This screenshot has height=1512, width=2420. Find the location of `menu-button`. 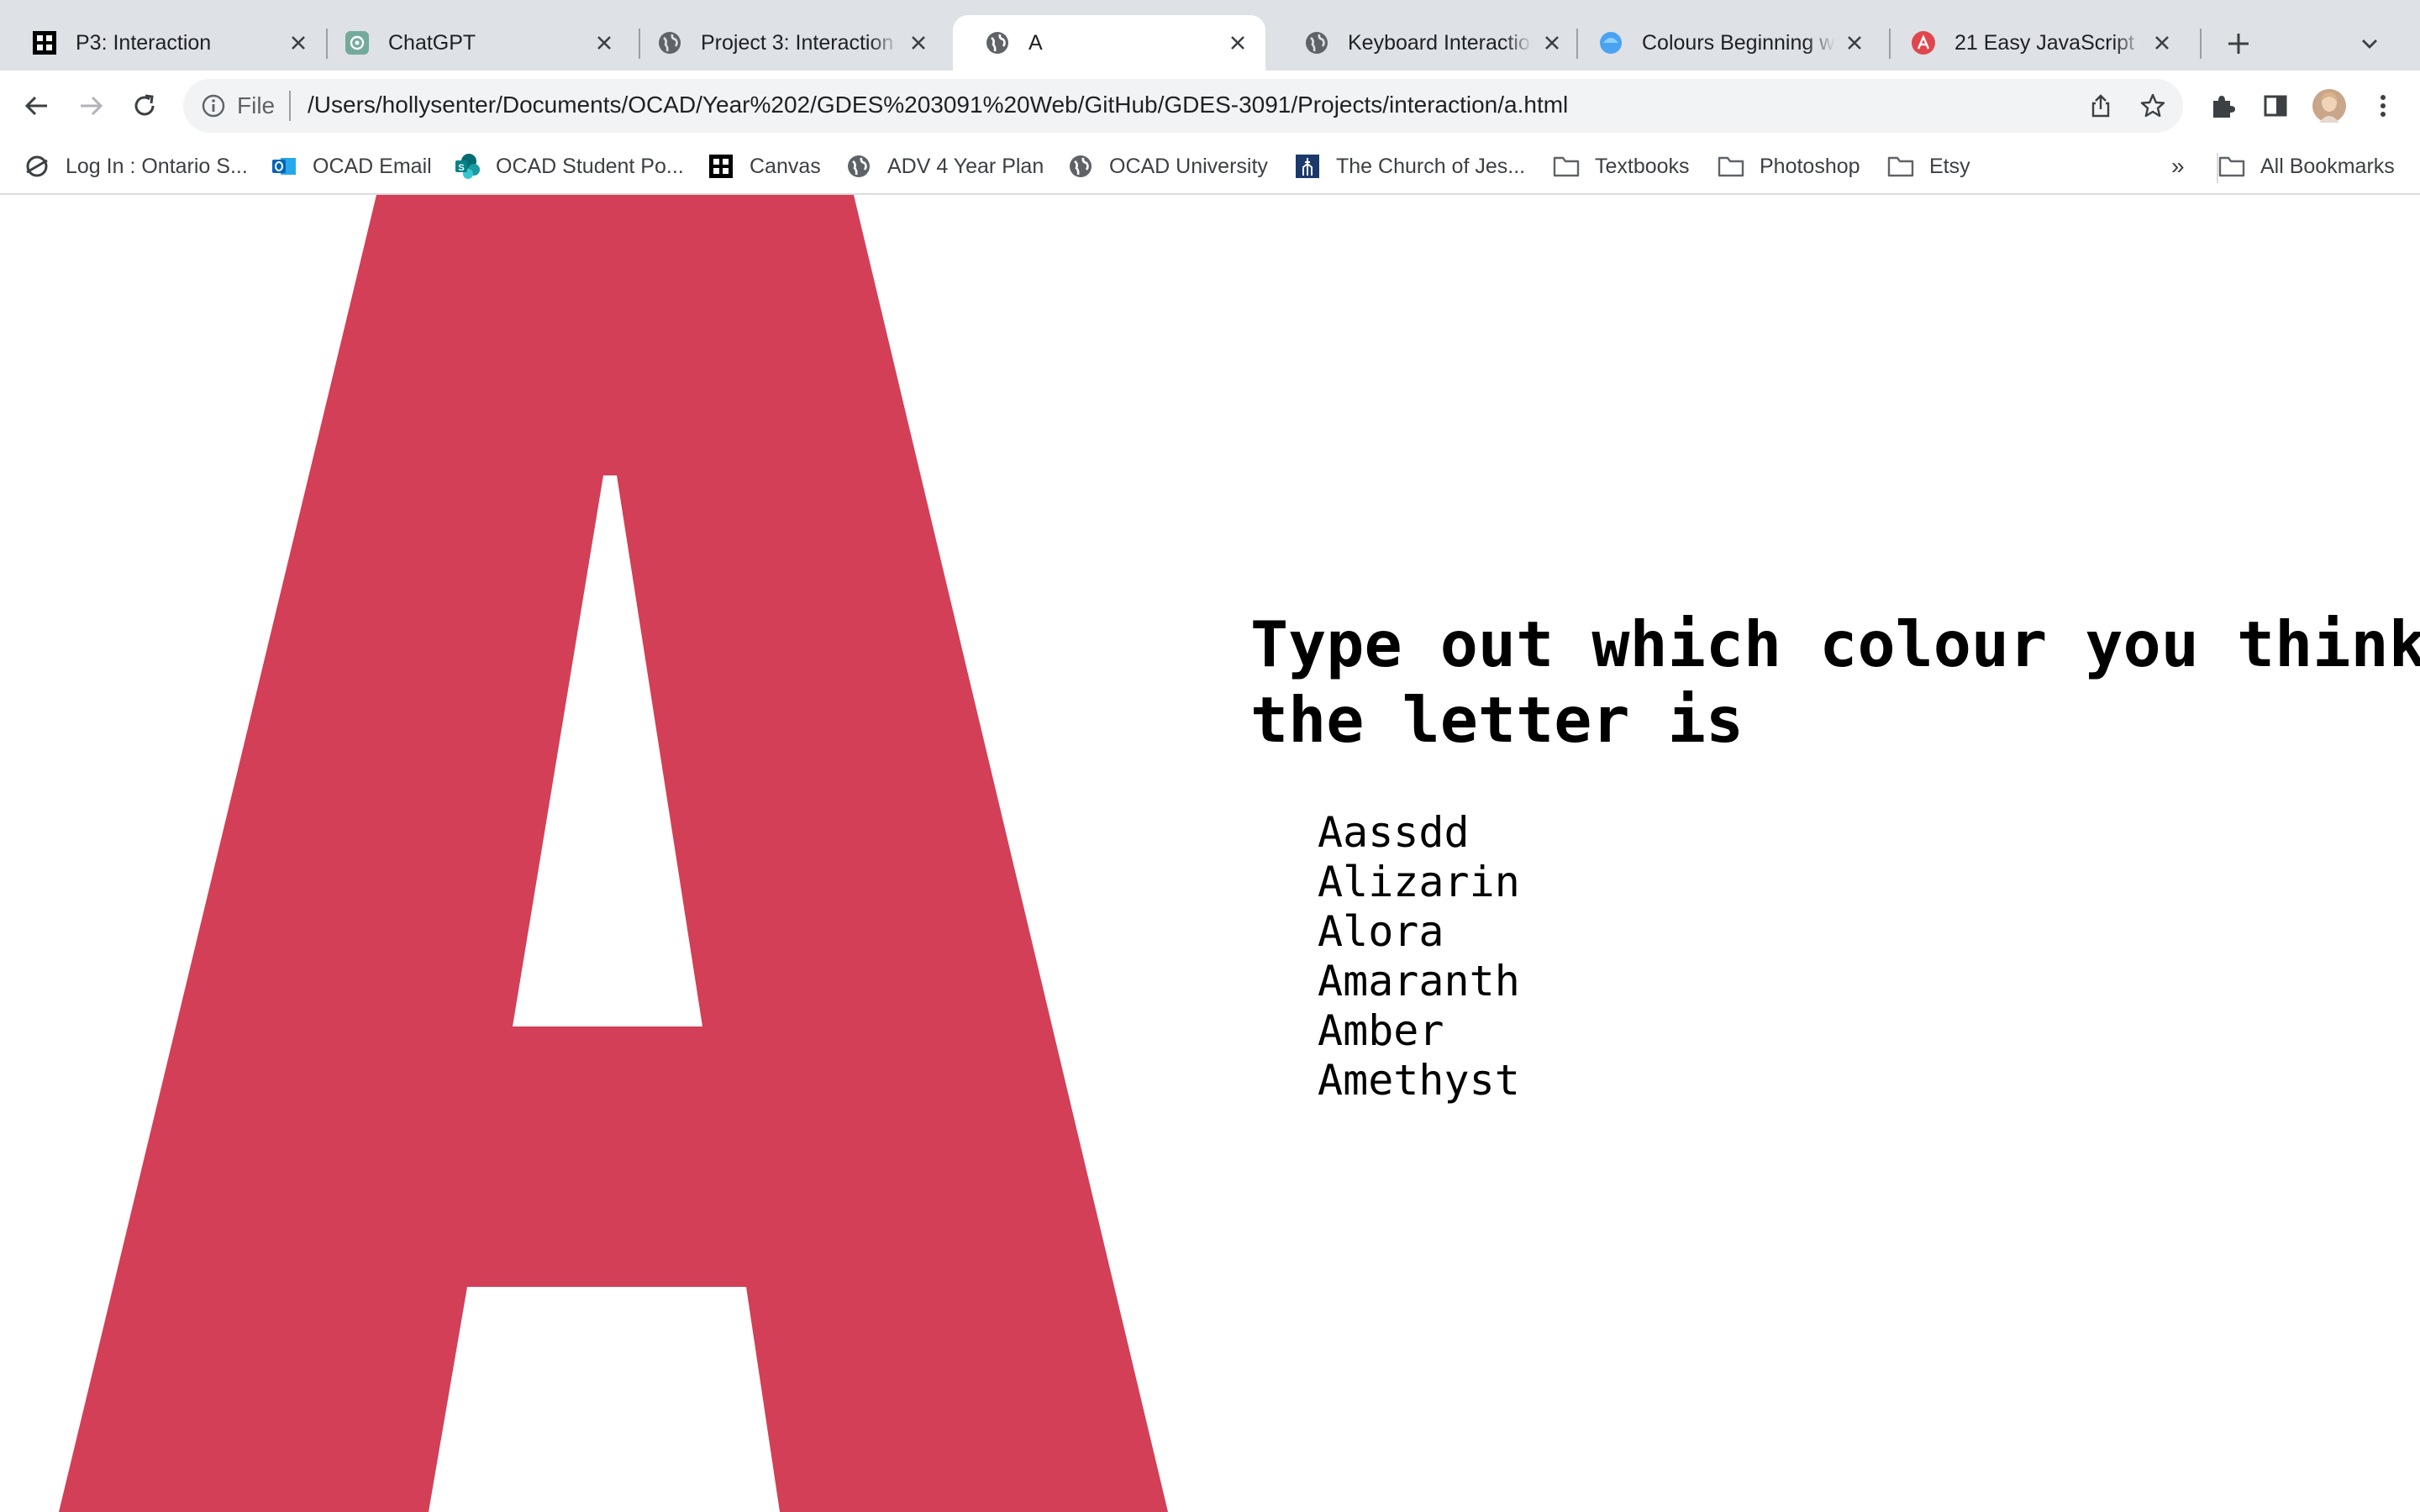

menu-button is located at coordinates (2383, 106).